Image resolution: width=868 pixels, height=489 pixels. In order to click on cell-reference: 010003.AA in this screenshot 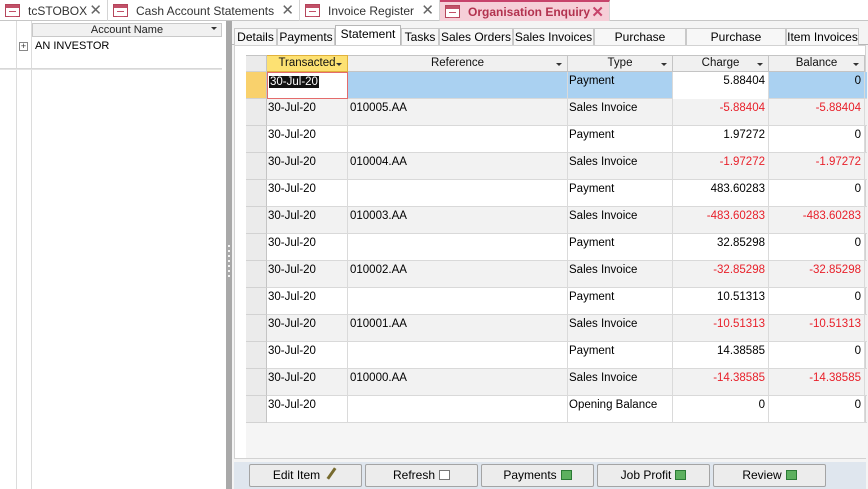, I will do `click(458, 220)`.